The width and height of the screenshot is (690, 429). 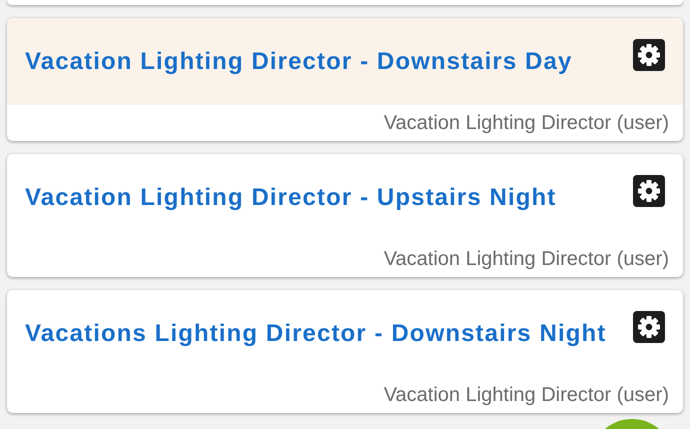 I want to click on app-title: Vacation Lighting Director - Upstairs Night, so click(x=290, y=198).